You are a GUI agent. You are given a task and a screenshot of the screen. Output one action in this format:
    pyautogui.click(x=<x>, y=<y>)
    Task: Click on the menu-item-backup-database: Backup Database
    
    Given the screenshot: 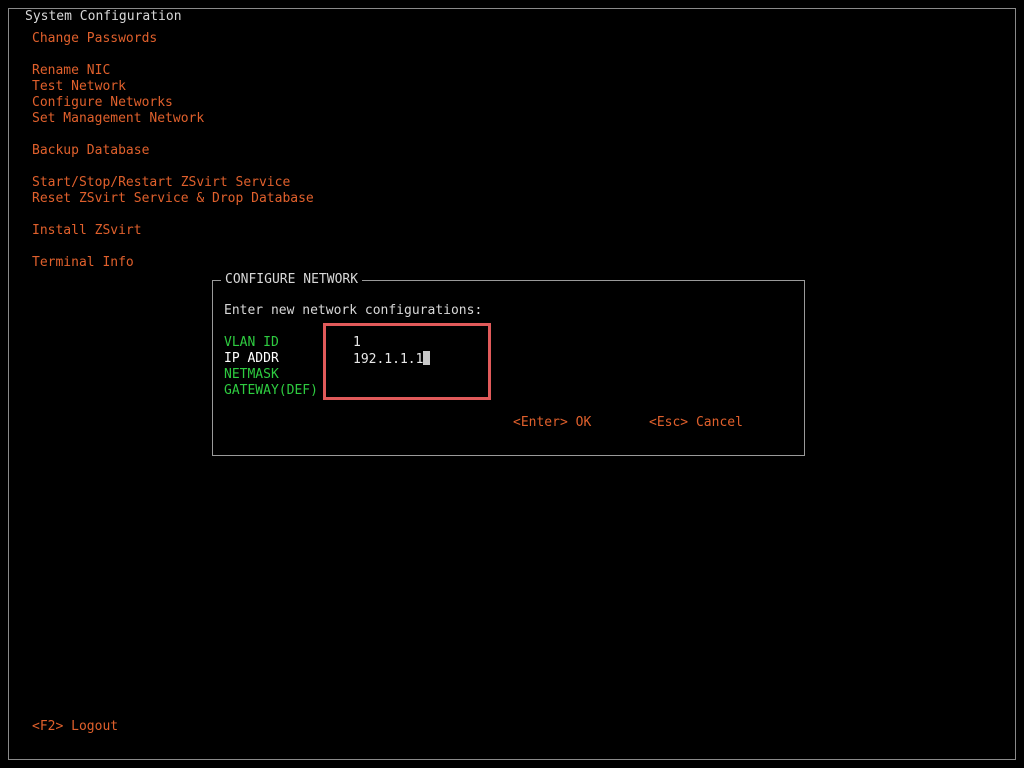 What is the action you would take?
    pyautogui.click(x=90, y=151)
    